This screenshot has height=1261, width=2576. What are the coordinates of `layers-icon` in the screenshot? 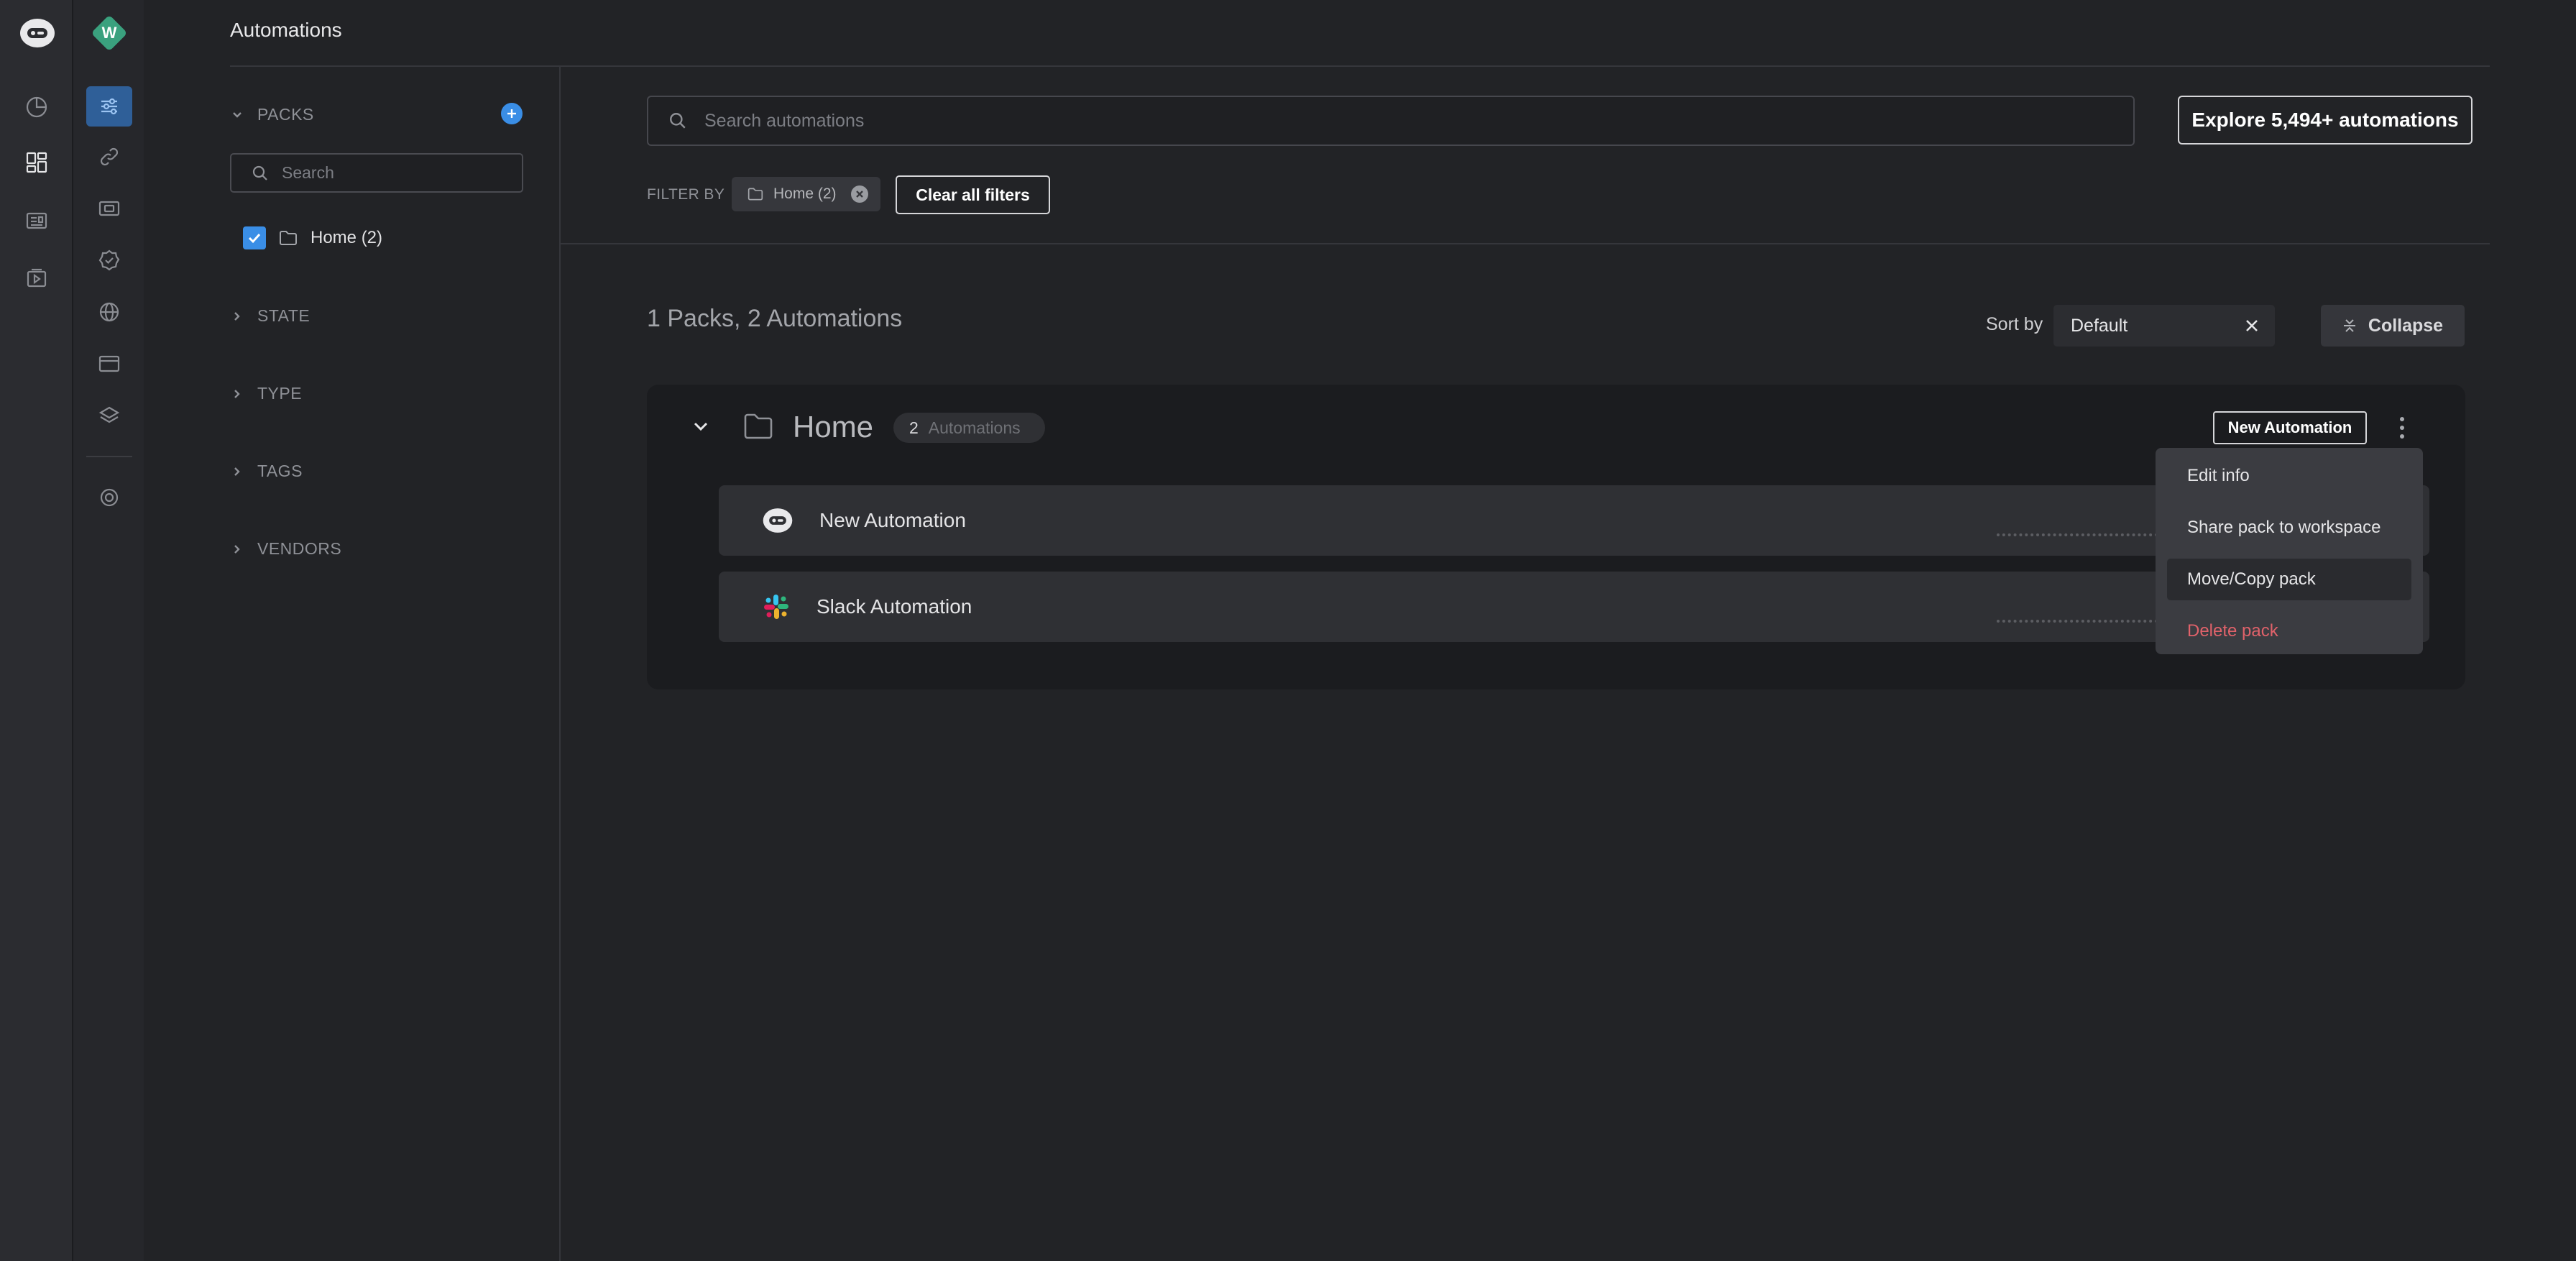 It's located at (109, 415).